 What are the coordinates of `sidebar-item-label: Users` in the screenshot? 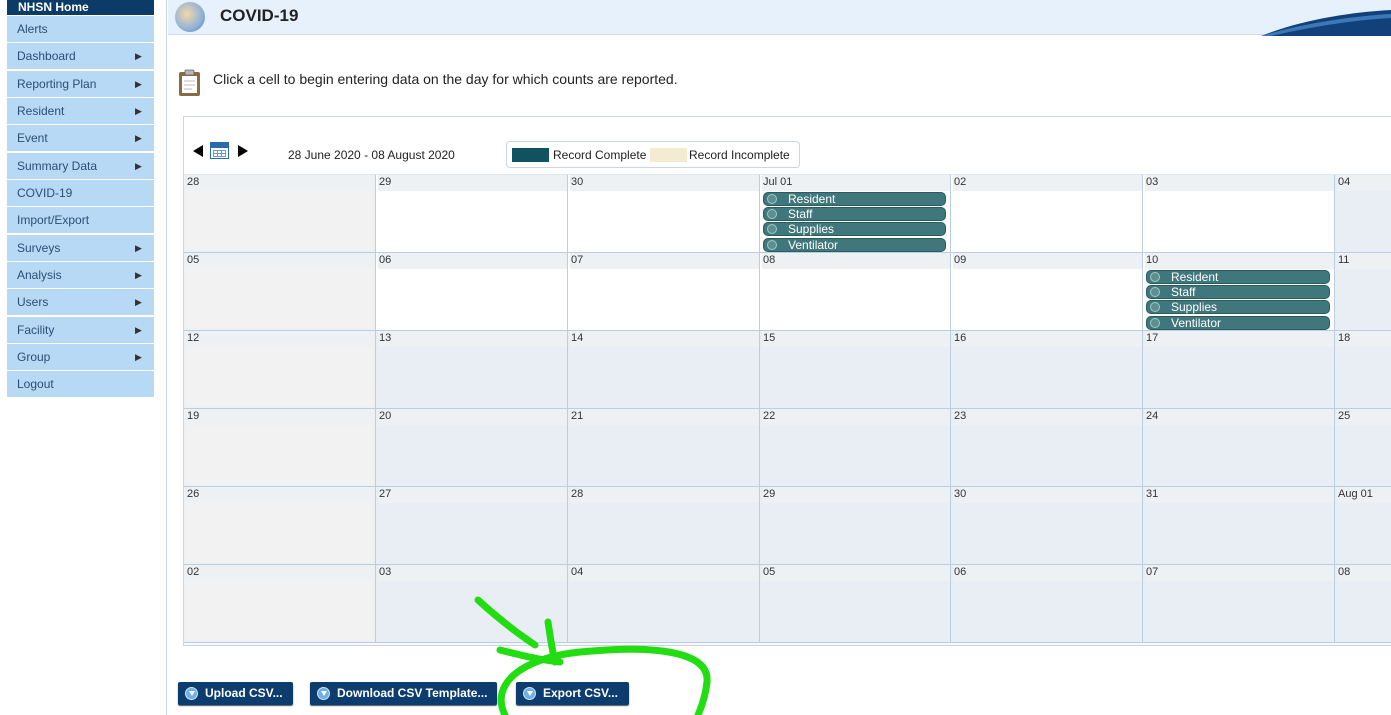 It's located at (33, 302).